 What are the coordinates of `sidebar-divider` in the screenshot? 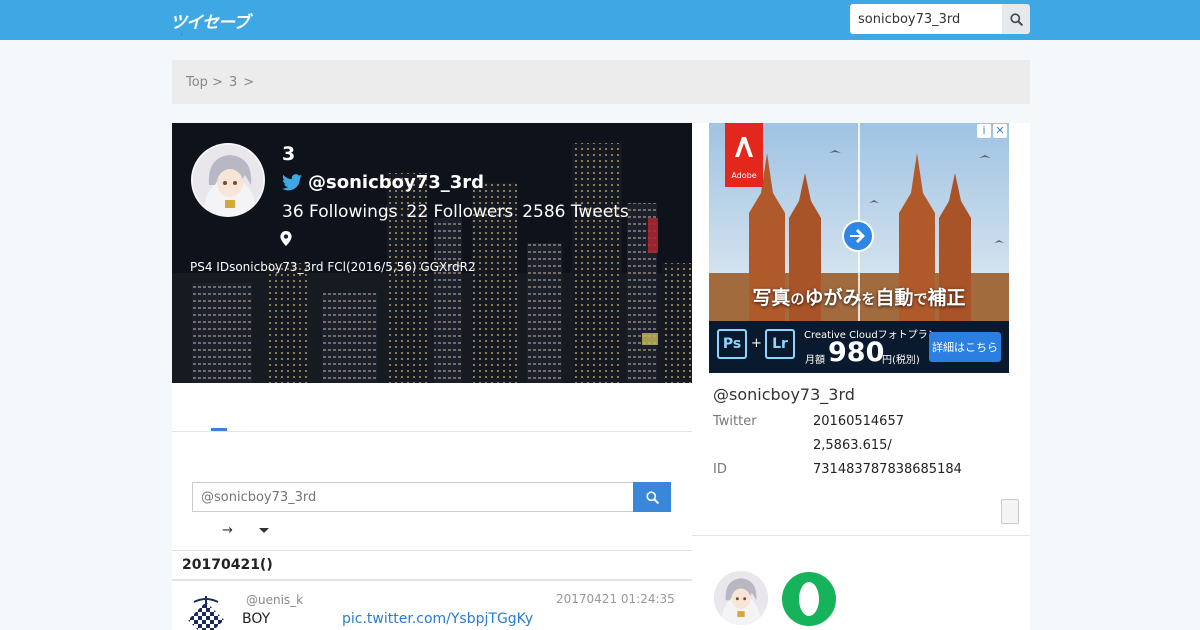 It's located at (861, 535).